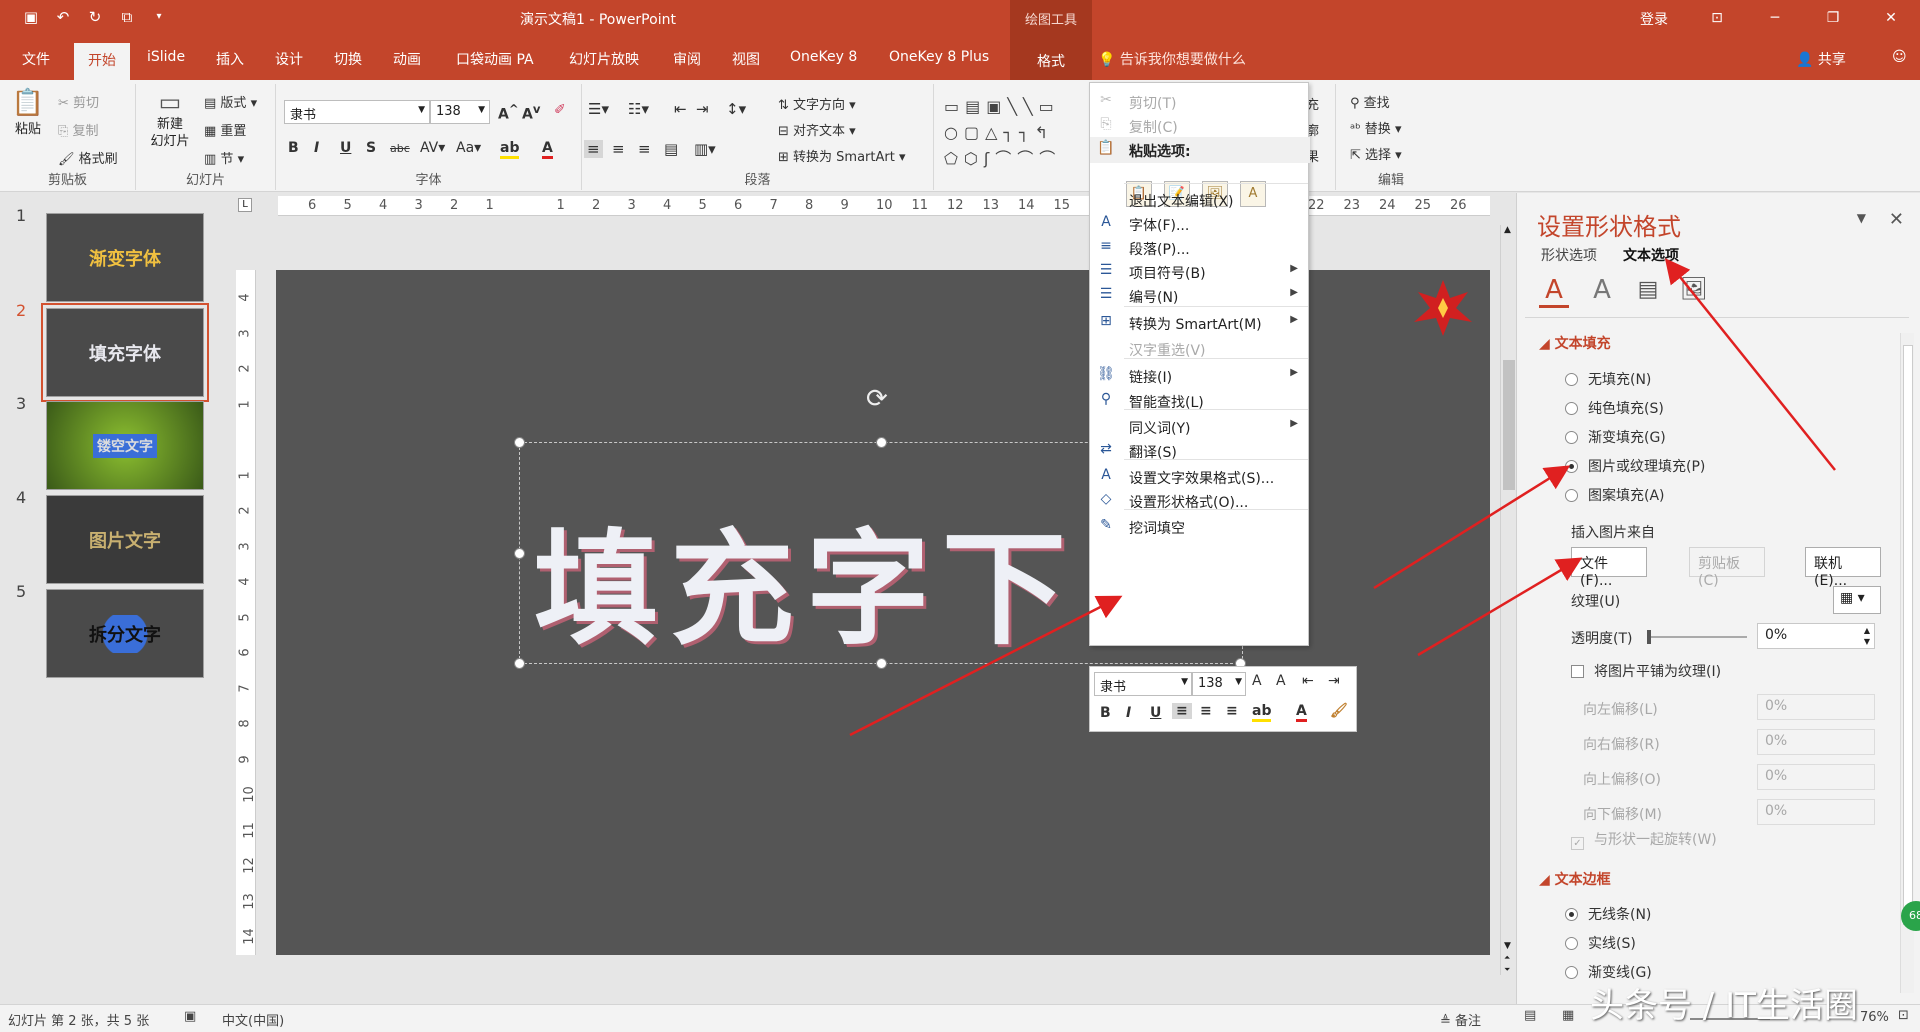 This screenshot has height=1032, width=1920. Describe the element at coordinates (1896, 219) in the screenshot. I see `pane-close-icon: ✕` at that location.